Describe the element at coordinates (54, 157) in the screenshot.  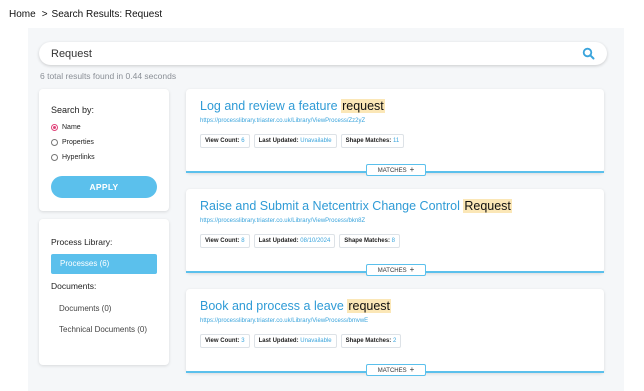
I see `radio-hyperlinks-button` at that location.